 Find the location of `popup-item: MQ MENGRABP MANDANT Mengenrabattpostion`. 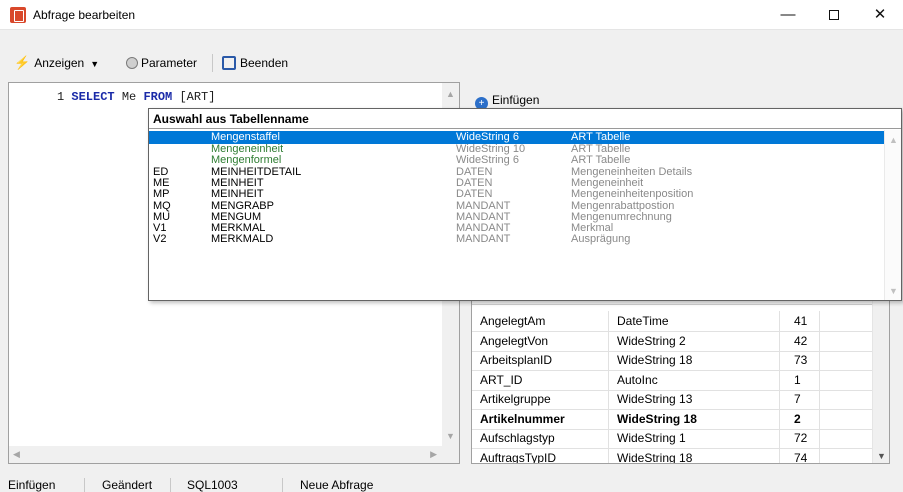

popup-item: MQ MENGRABP MANDANT Mengenrabattpostion is located at coordinates (516, 205).